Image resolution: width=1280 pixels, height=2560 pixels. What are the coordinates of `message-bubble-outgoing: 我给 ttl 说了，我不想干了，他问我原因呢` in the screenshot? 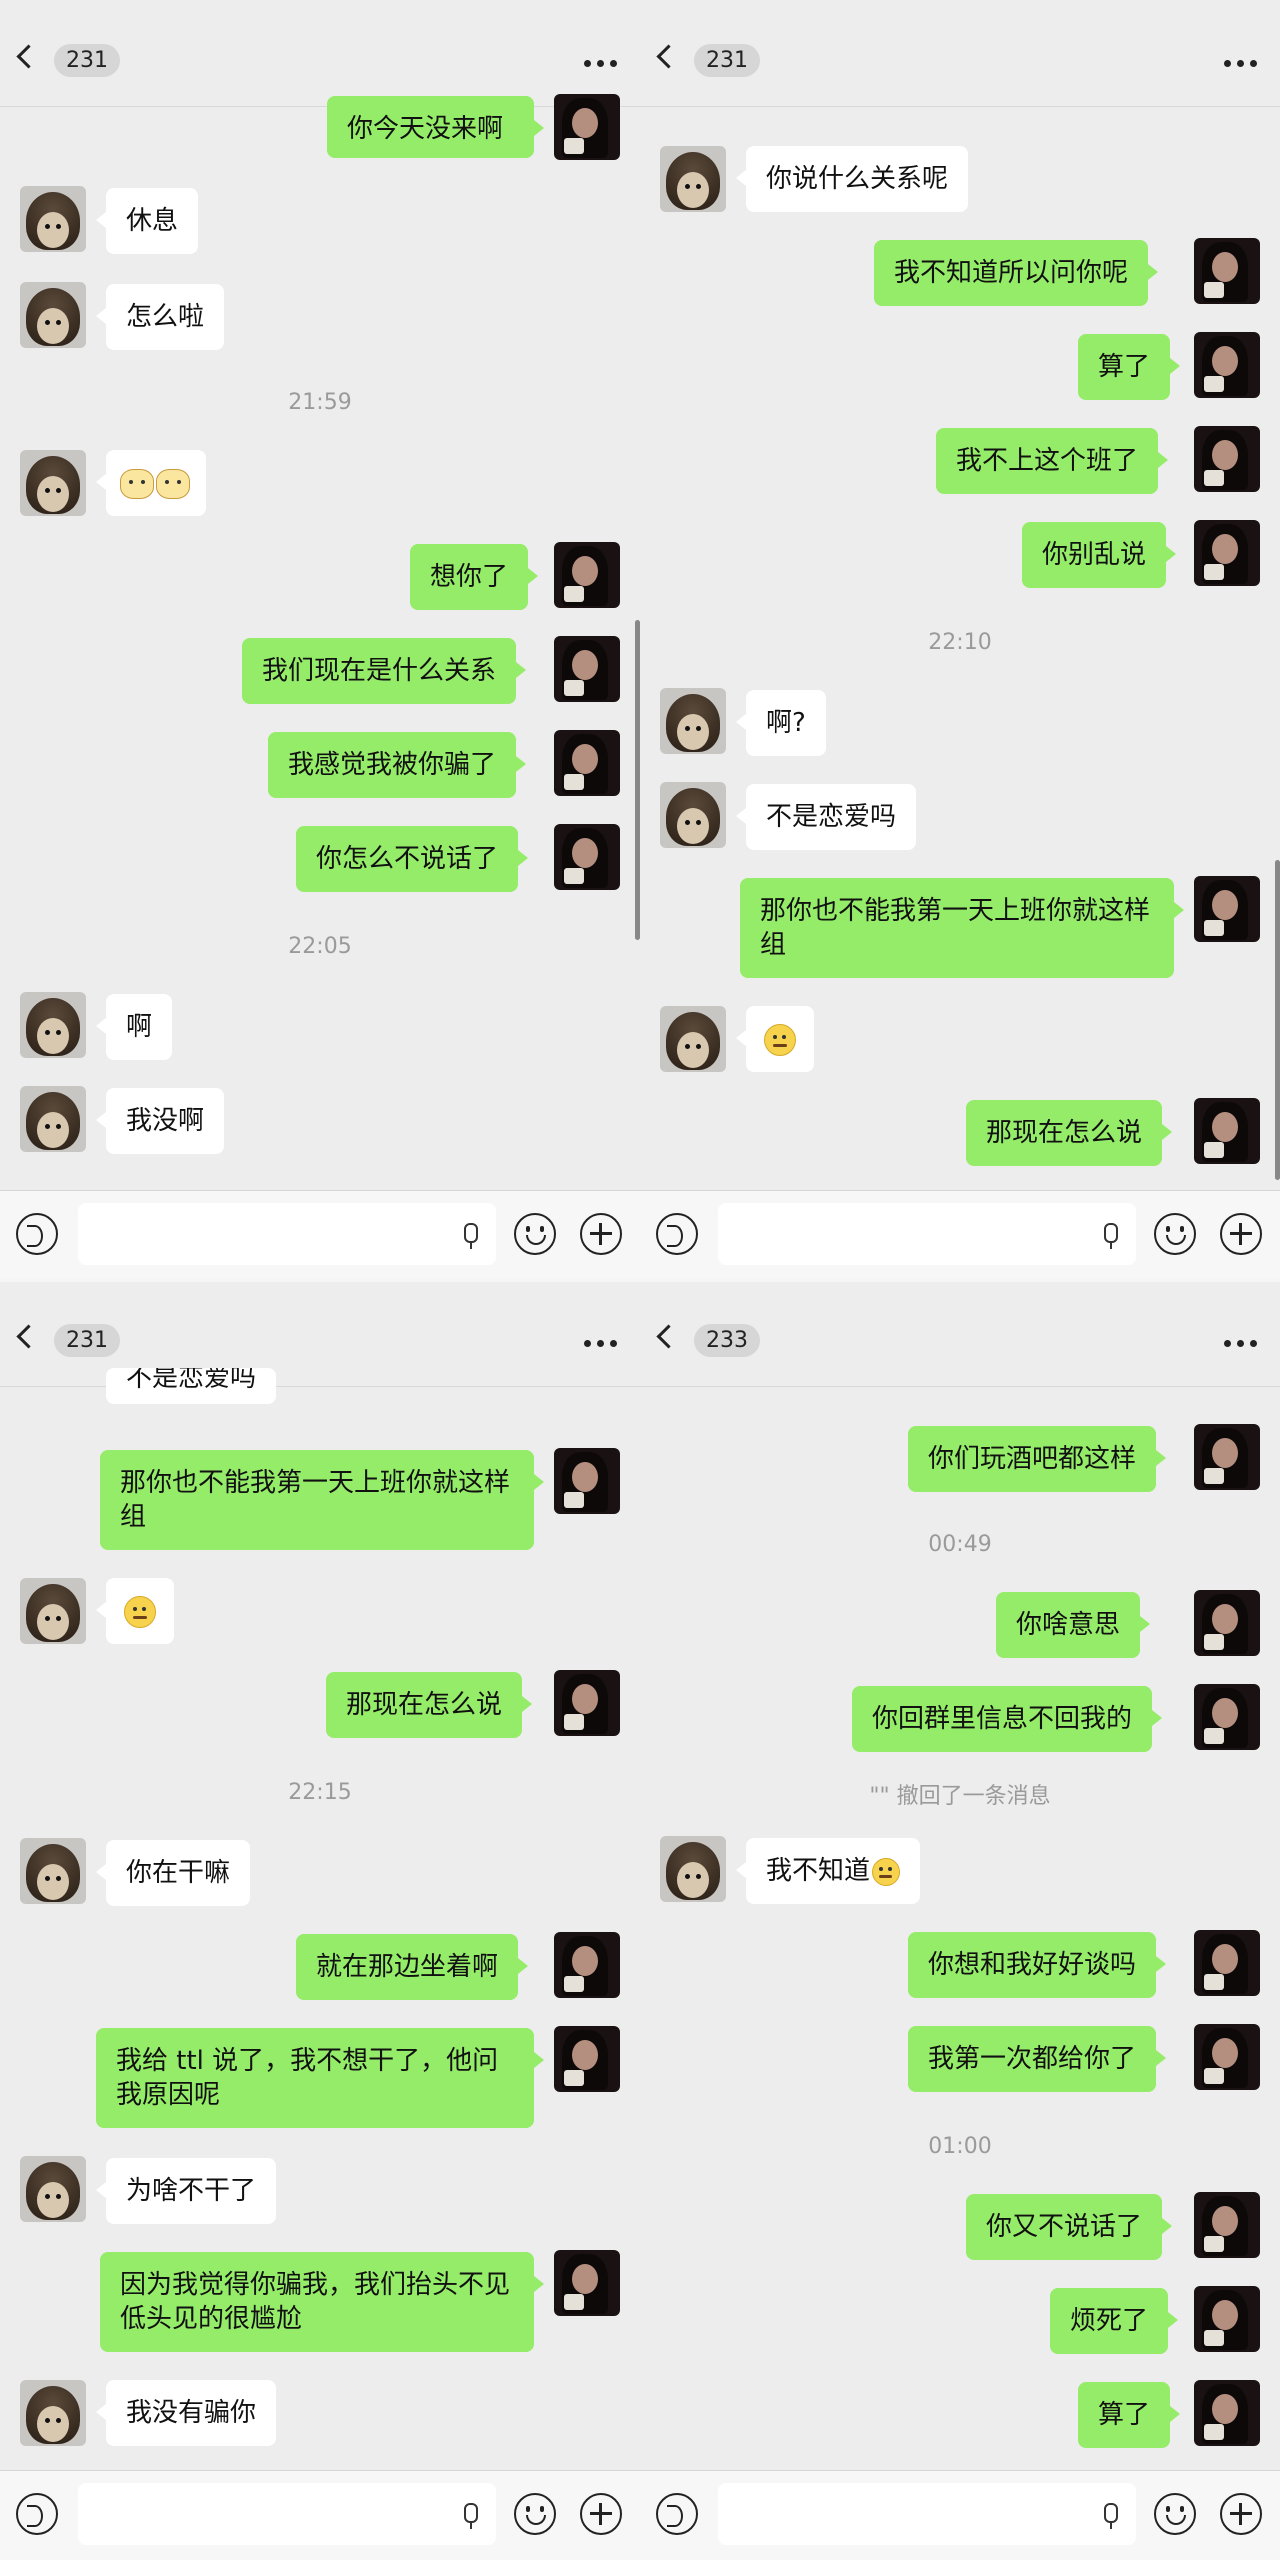 It's located at (320, 2078).